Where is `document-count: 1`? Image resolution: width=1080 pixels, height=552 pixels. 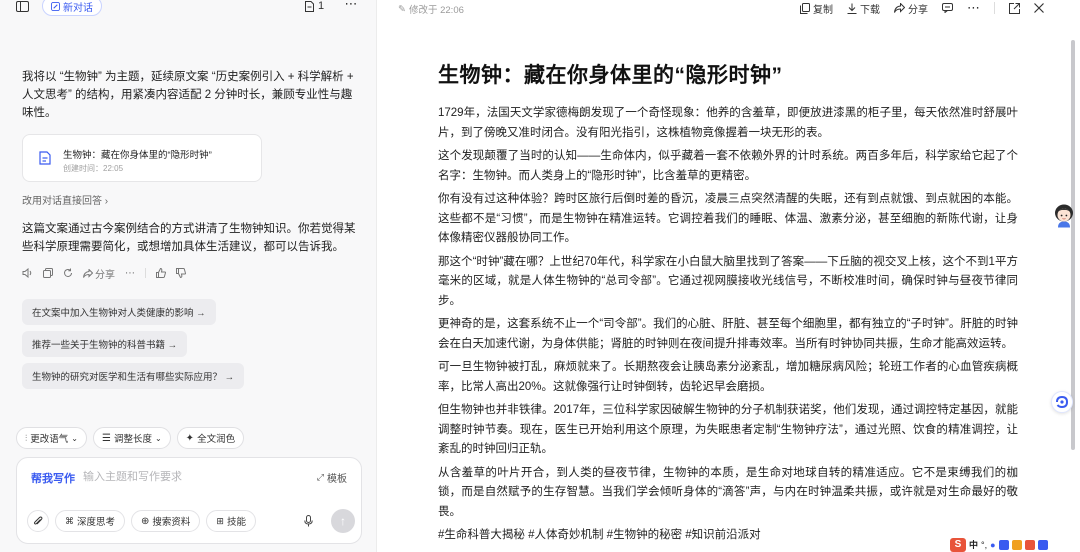 document-count: 1 is located at coordinates (321, 6).